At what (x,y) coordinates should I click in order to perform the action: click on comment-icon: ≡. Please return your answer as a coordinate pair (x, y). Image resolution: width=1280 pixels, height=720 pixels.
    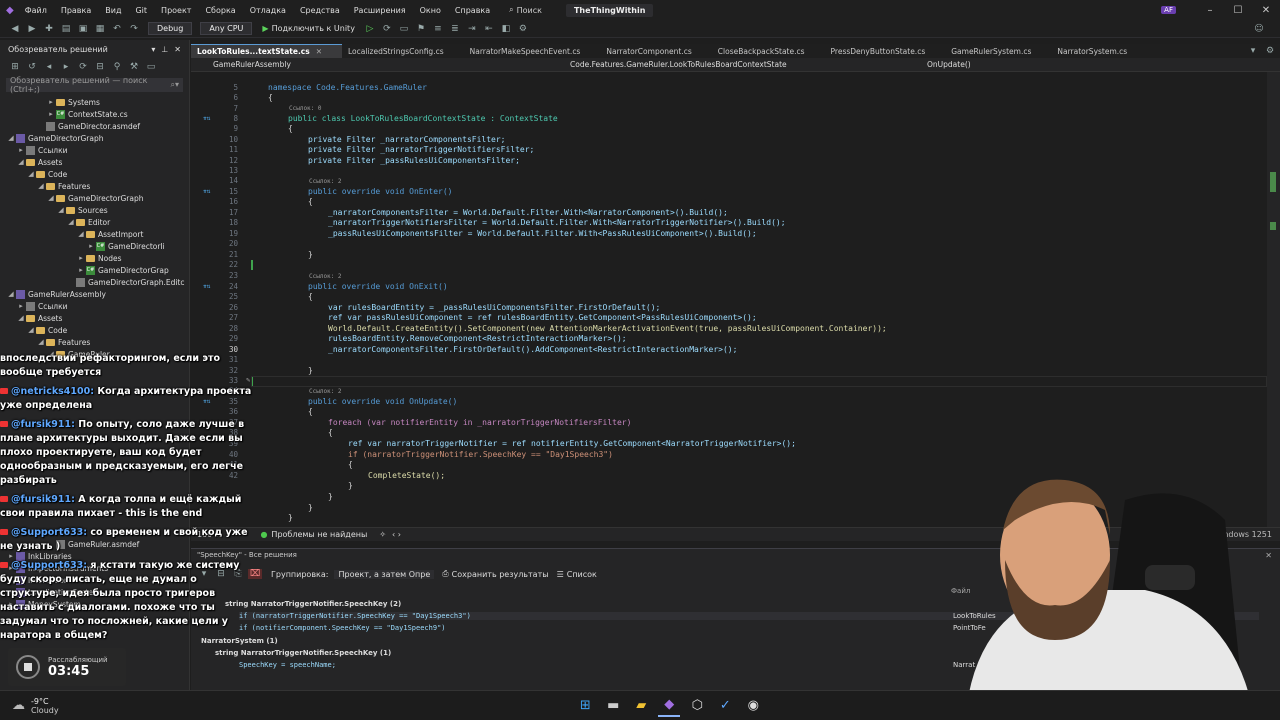
    Looking at the image, I should click on (438, 29).